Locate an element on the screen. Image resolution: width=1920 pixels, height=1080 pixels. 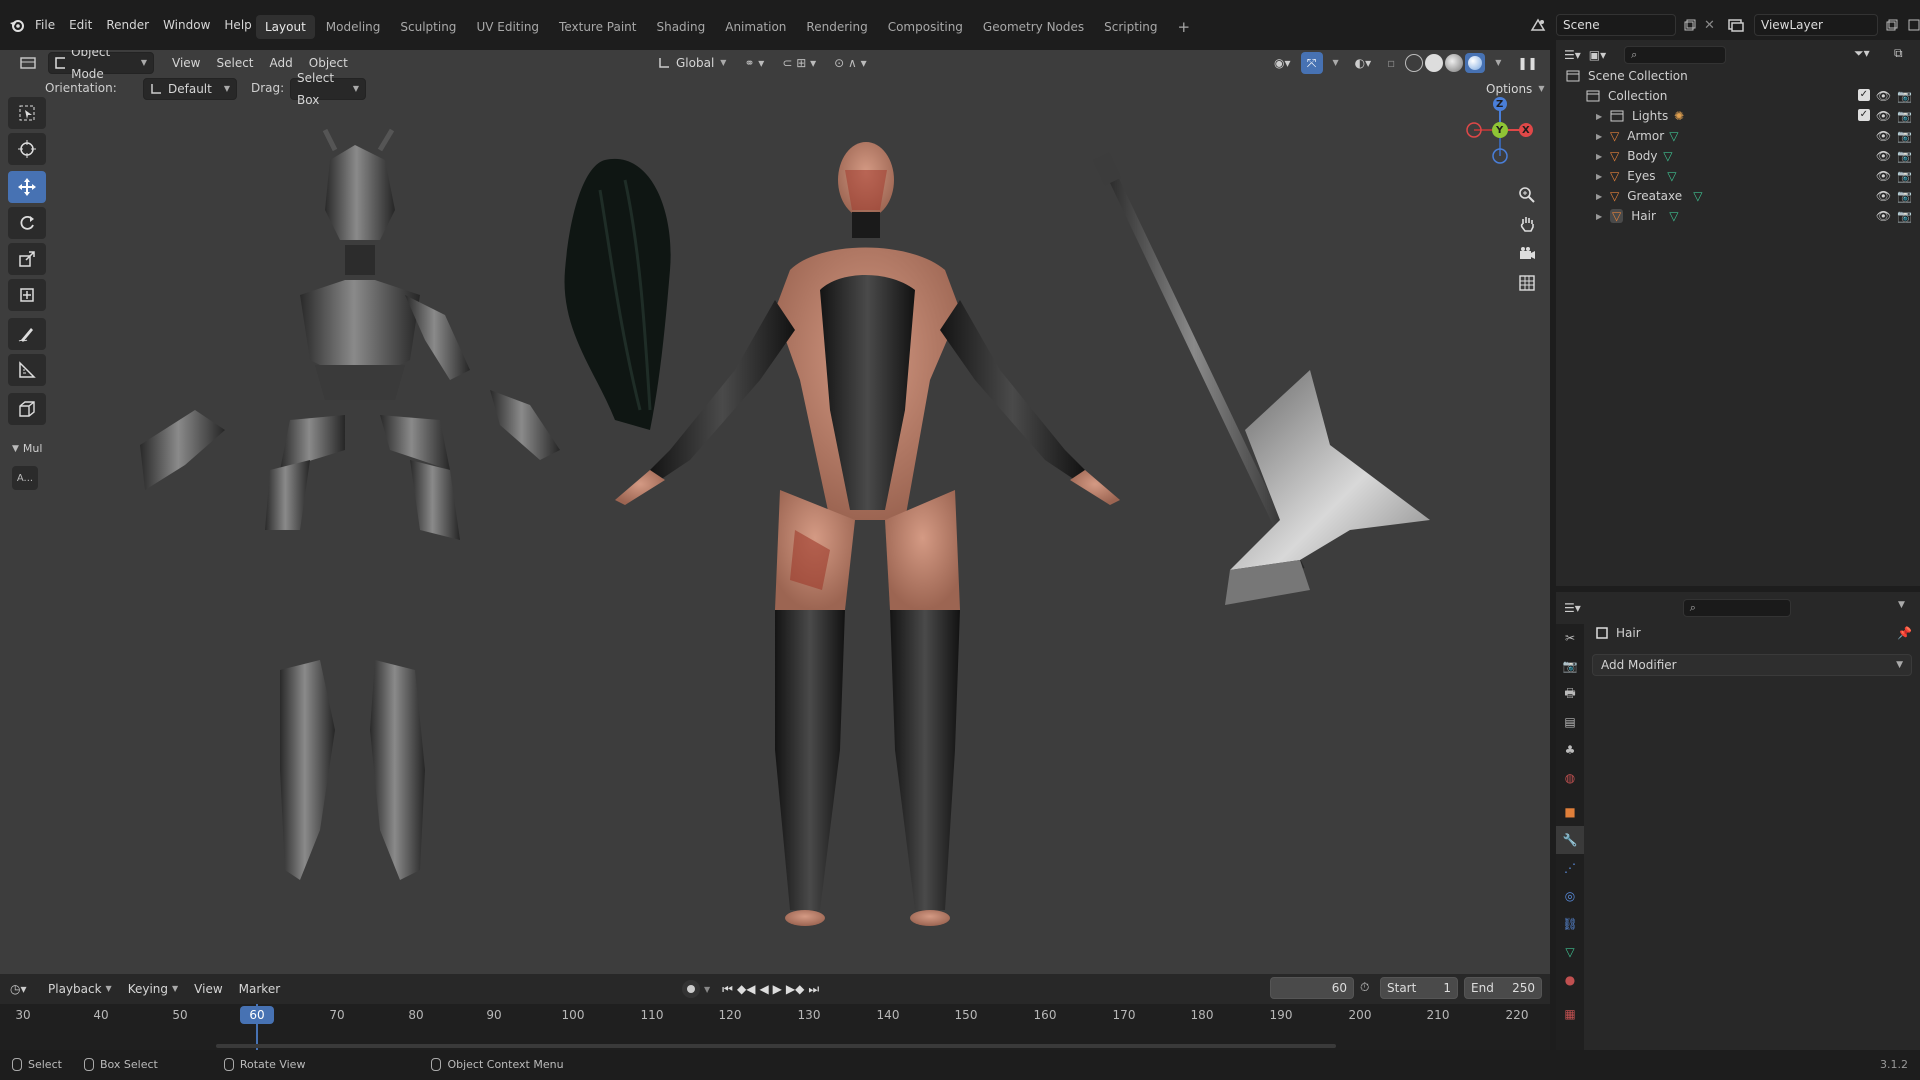
outliner-row-greataxe: ▶ ▽ Greataxe ▽ 👁 📷 is located at coordinates (1758, 196).